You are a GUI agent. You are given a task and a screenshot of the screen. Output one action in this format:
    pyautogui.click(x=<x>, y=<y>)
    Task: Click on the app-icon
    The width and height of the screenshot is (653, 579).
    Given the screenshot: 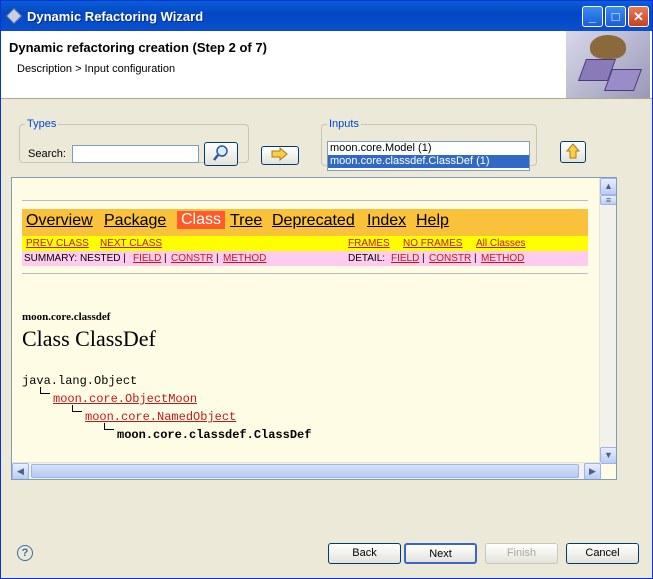 What is the action you would take?
    pyautogui.click(x=14, y=16)
    